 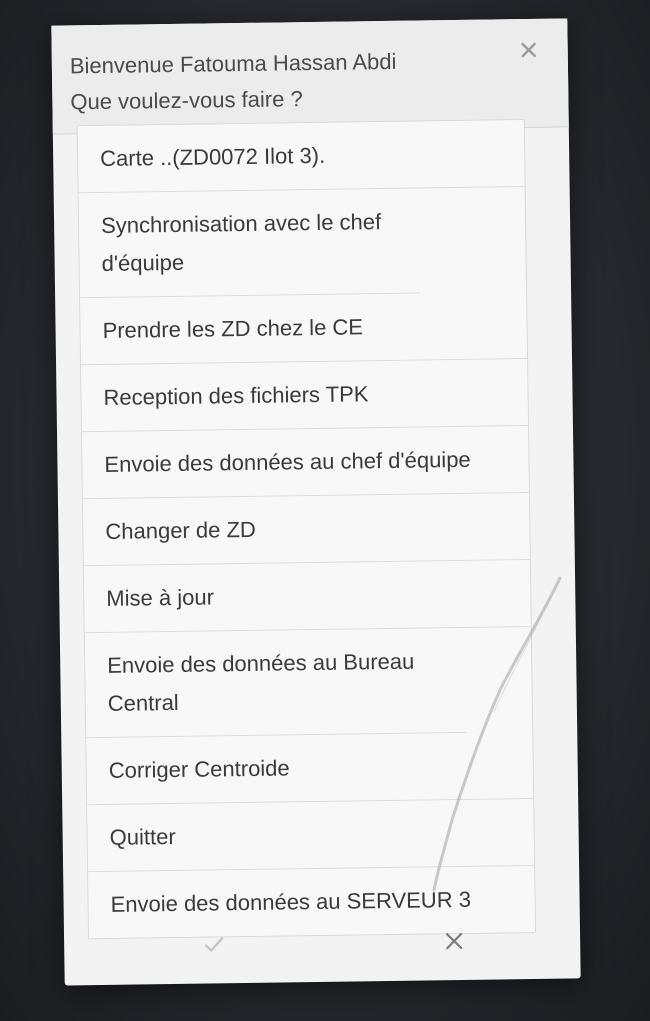 What do you see at coordinates (186, 100) in the screenshot?
I see `dialog-question: Que voulez-vous faire ?` at bounding box center [186, 100].